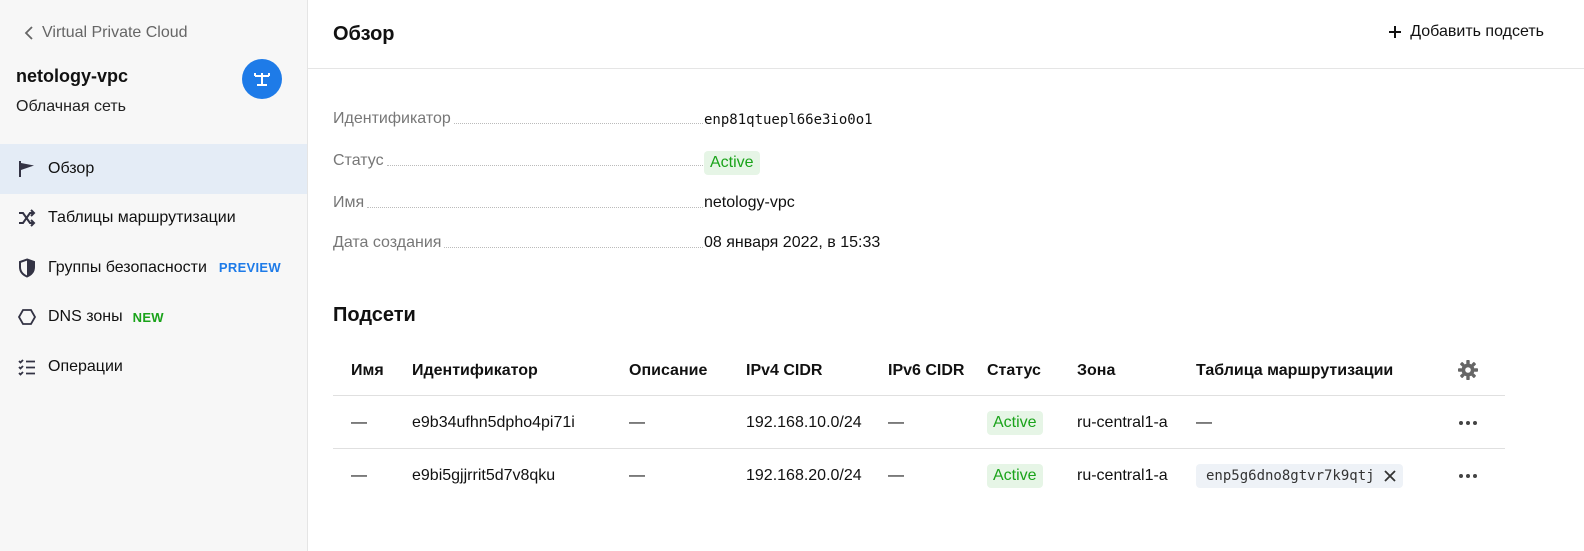  Describe the element at coordinates (85, 317) in the screenshot. I see `sidebar-item-label: DNS зоны` at that location.